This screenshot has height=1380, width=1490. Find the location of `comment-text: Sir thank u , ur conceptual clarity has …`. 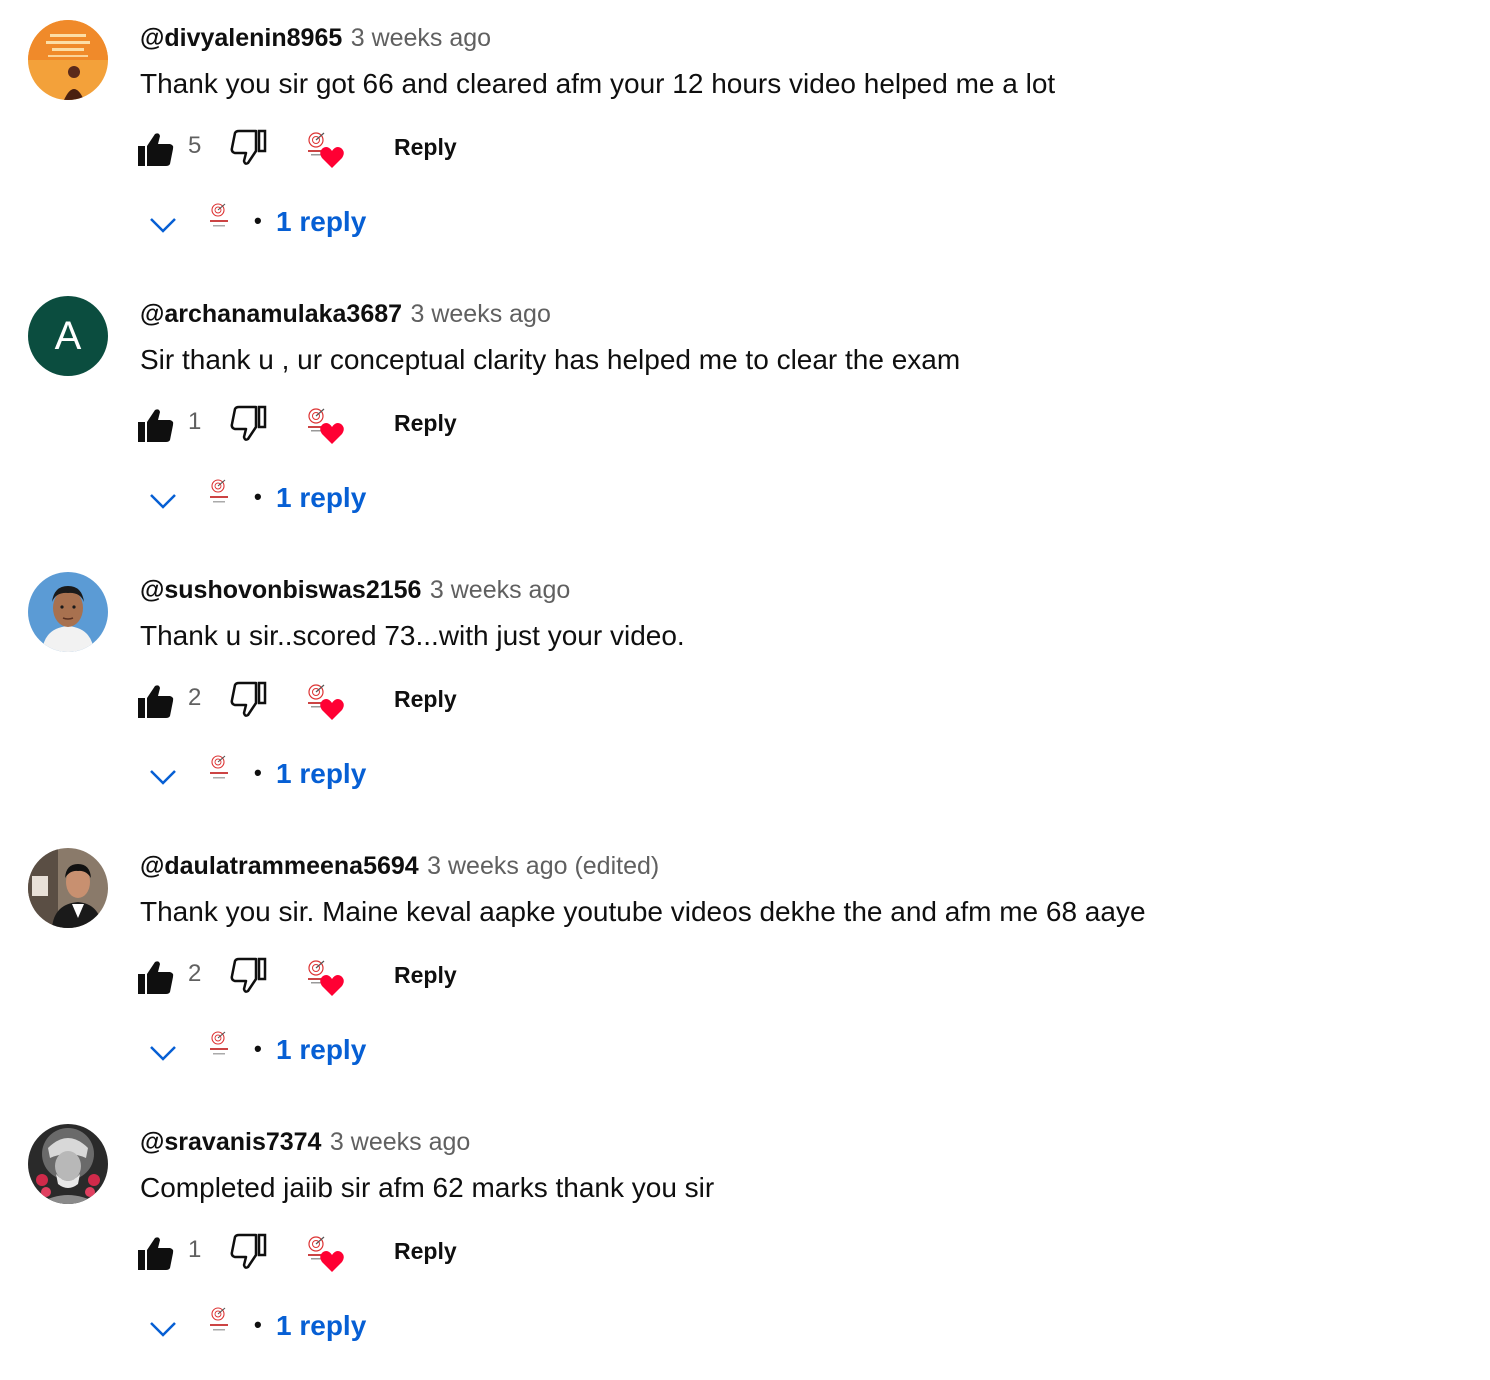

comment-text: Sir thank u , ur conceptual clarity has … is located at coordinates (550, 359).